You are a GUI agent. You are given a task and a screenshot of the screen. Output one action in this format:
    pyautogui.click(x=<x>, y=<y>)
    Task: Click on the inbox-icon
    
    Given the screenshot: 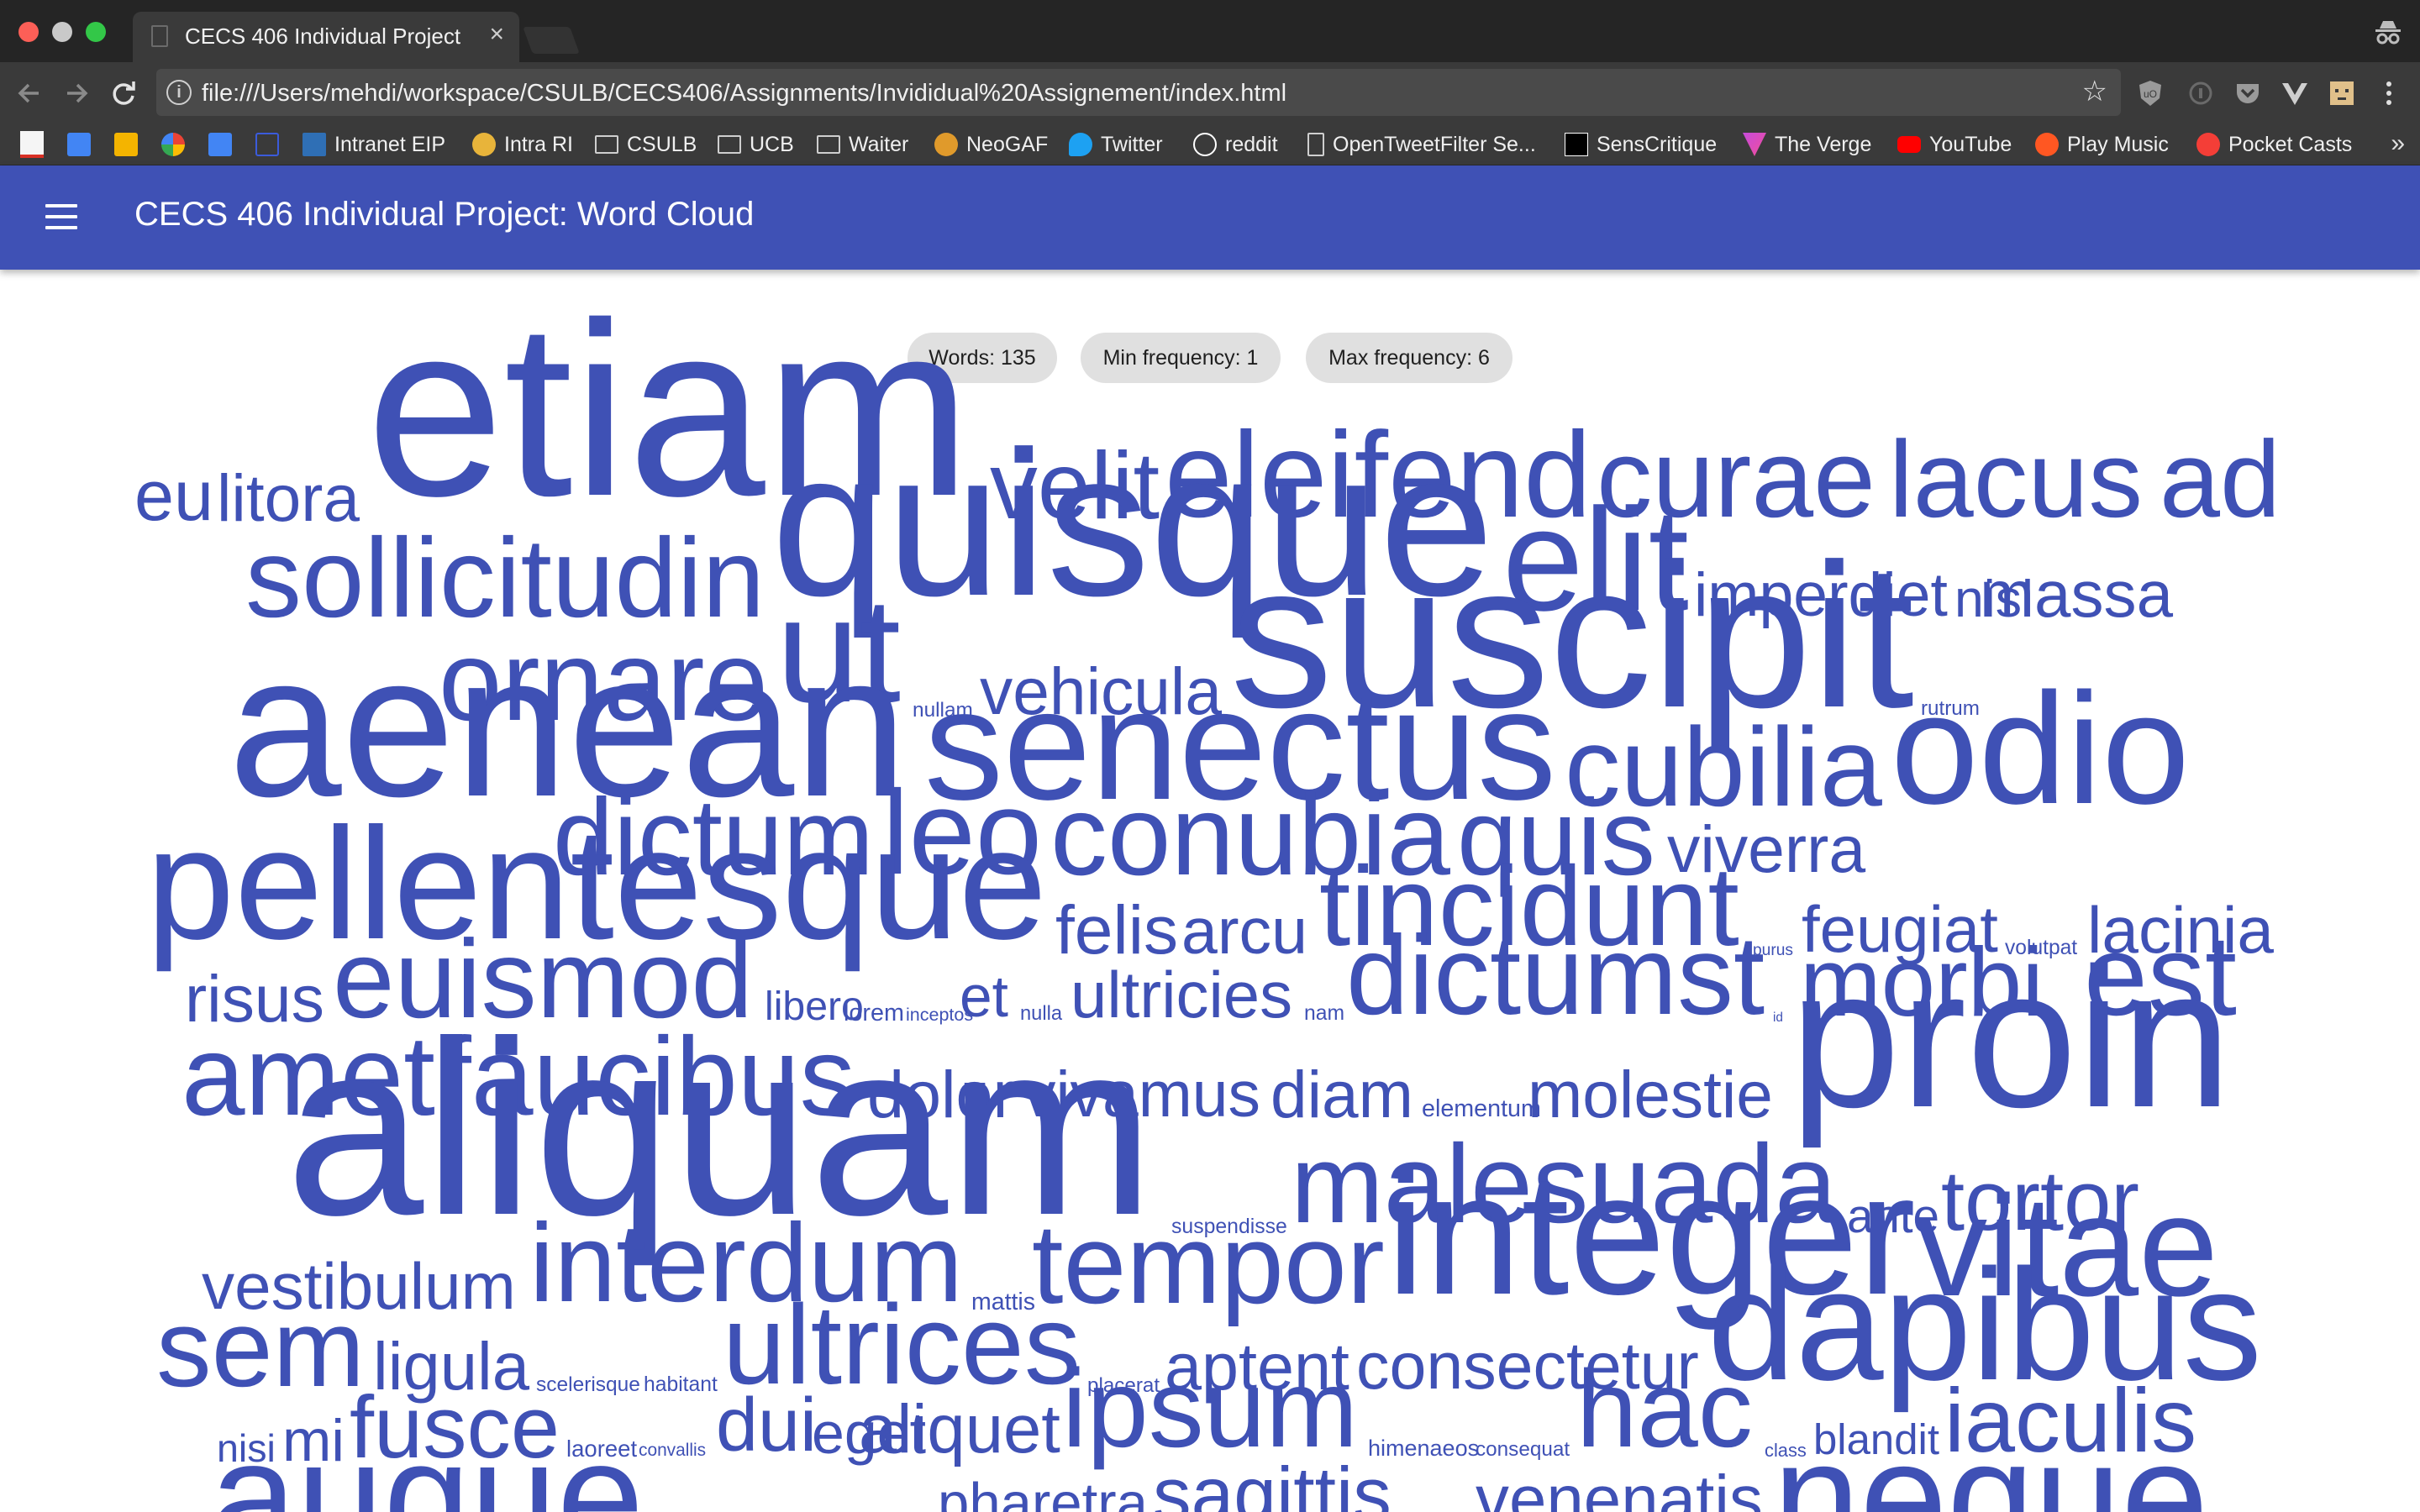 What is the action you would take?
    pyautogui.click(x=220, y=144)
    